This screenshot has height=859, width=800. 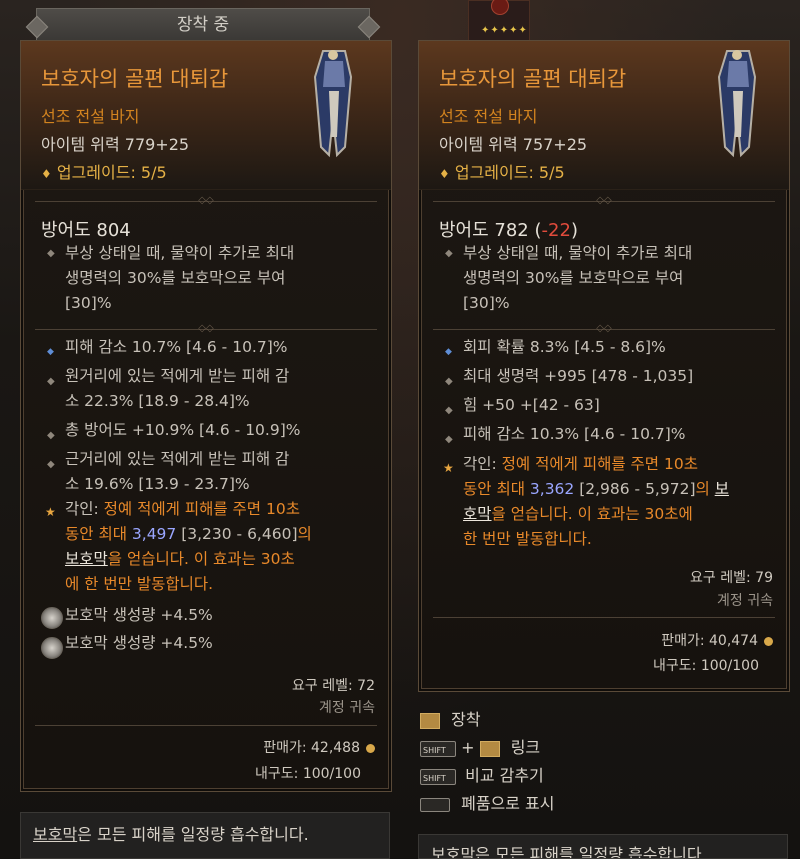 I want to click on affix-line: 피해 감소 10.3% [4.6 - 10.7]%, so click(x=574, y=434).